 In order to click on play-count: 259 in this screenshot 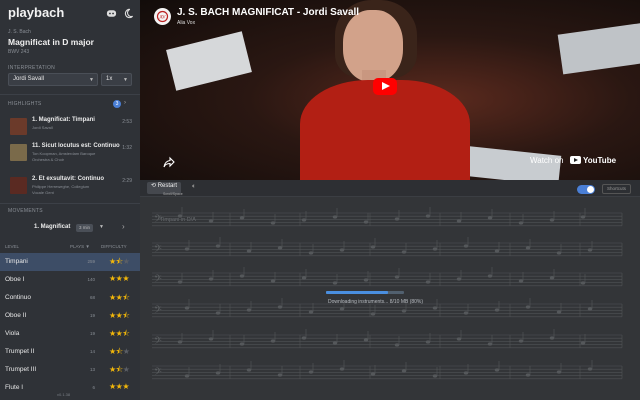, I will do `click(91, 261)`.